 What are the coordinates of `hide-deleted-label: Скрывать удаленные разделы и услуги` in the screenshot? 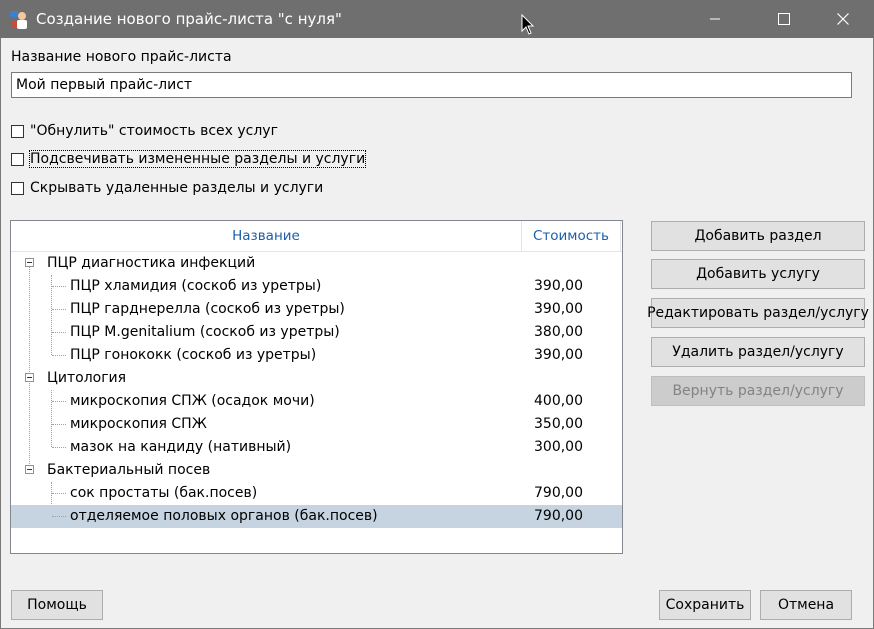 It's located at (177, 188).